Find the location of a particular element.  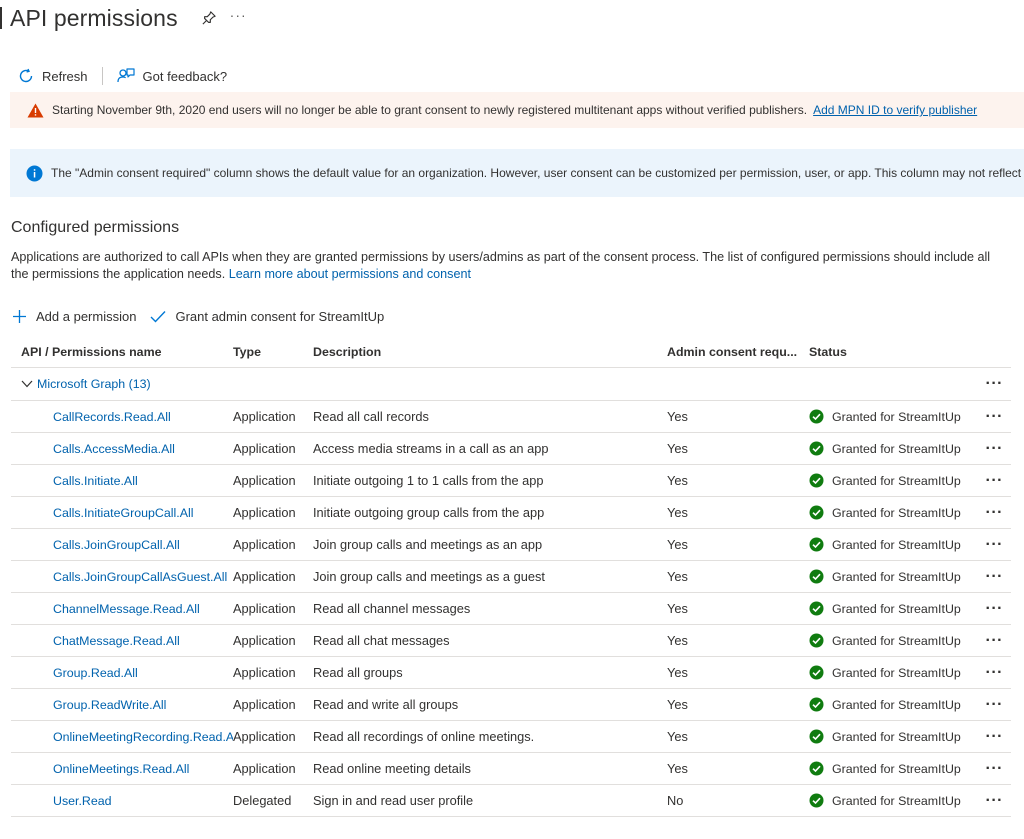

permission-name-link: Calls.InitiateGroupCall.All is located at coordinates (123, 513).